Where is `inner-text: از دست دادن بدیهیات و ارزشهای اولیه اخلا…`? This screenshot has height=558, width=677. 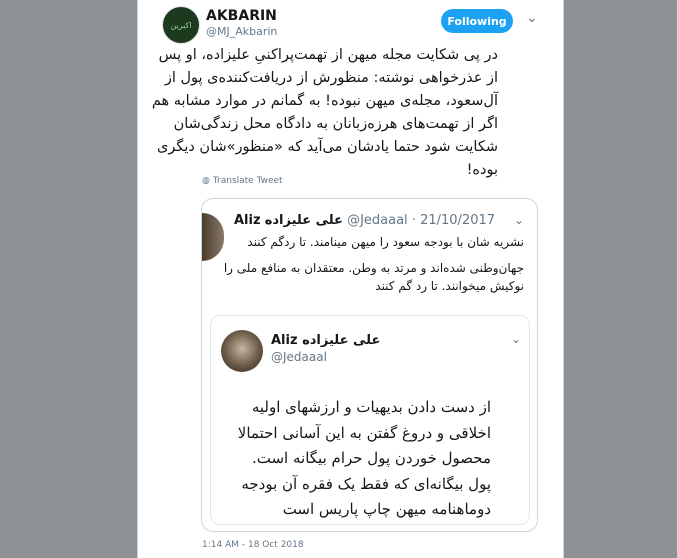
inner-text: از دست دادن بدیهیات و ارزشهای اولیه اخلا… is located at coordinates (364, 458).